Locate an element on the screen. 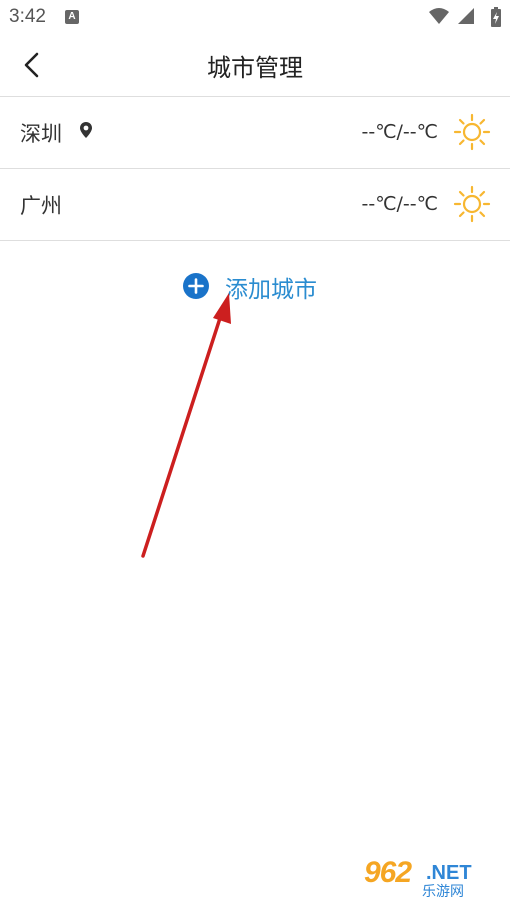  signal-icon is located at coordinates (466, 16).